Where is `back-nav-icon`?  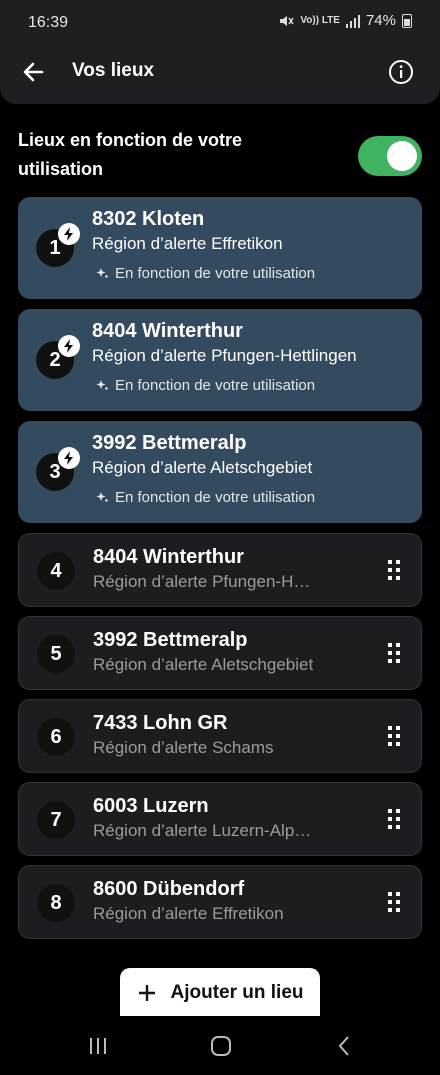
back-nav-icon is located at coordinates (345, 1046).